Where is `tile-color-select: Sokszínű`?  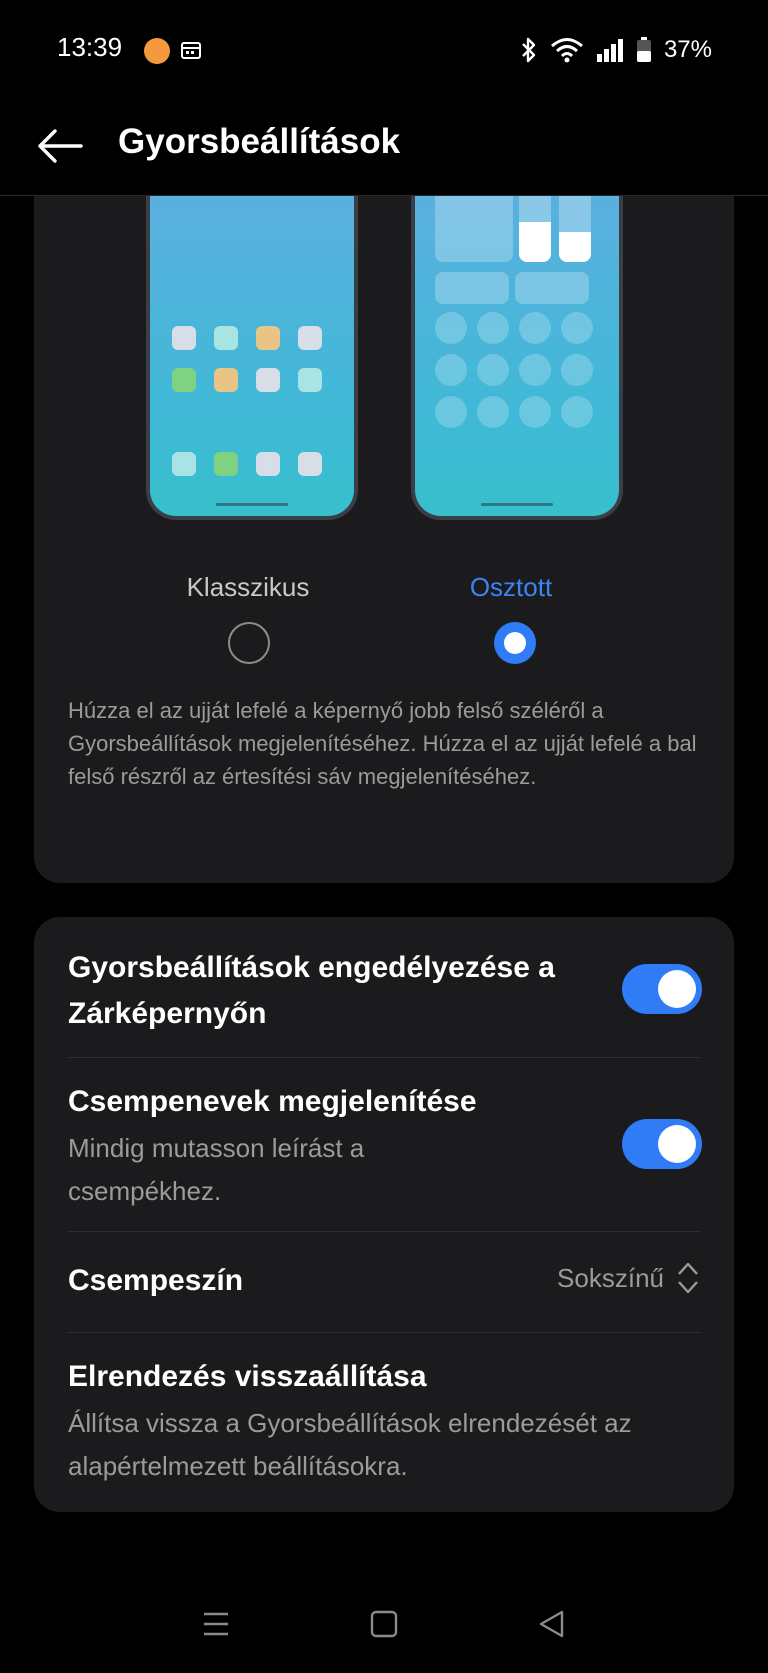
tile-color-select: Sokszínű is located at coordinates (628, 1278).